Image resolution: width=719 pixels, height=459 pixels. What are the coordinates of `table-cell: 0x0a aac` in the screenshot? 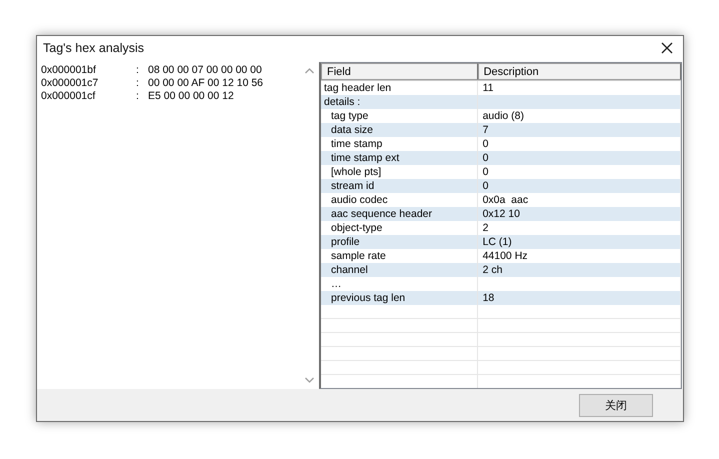 It's located at (505, 200).